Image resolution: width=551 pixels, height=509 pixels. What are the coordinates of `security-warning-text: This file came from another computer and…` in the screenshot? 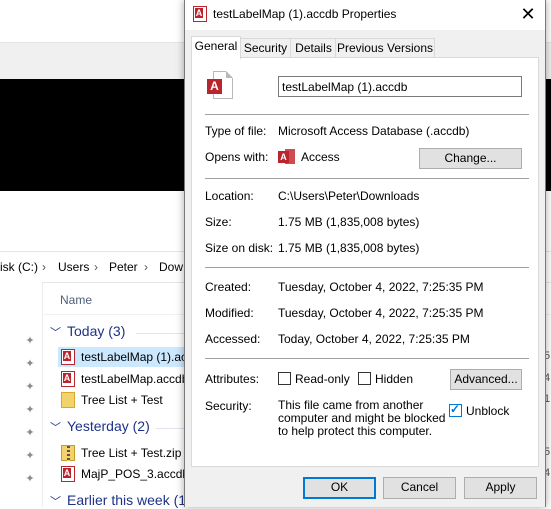 It's located at (362, 418).